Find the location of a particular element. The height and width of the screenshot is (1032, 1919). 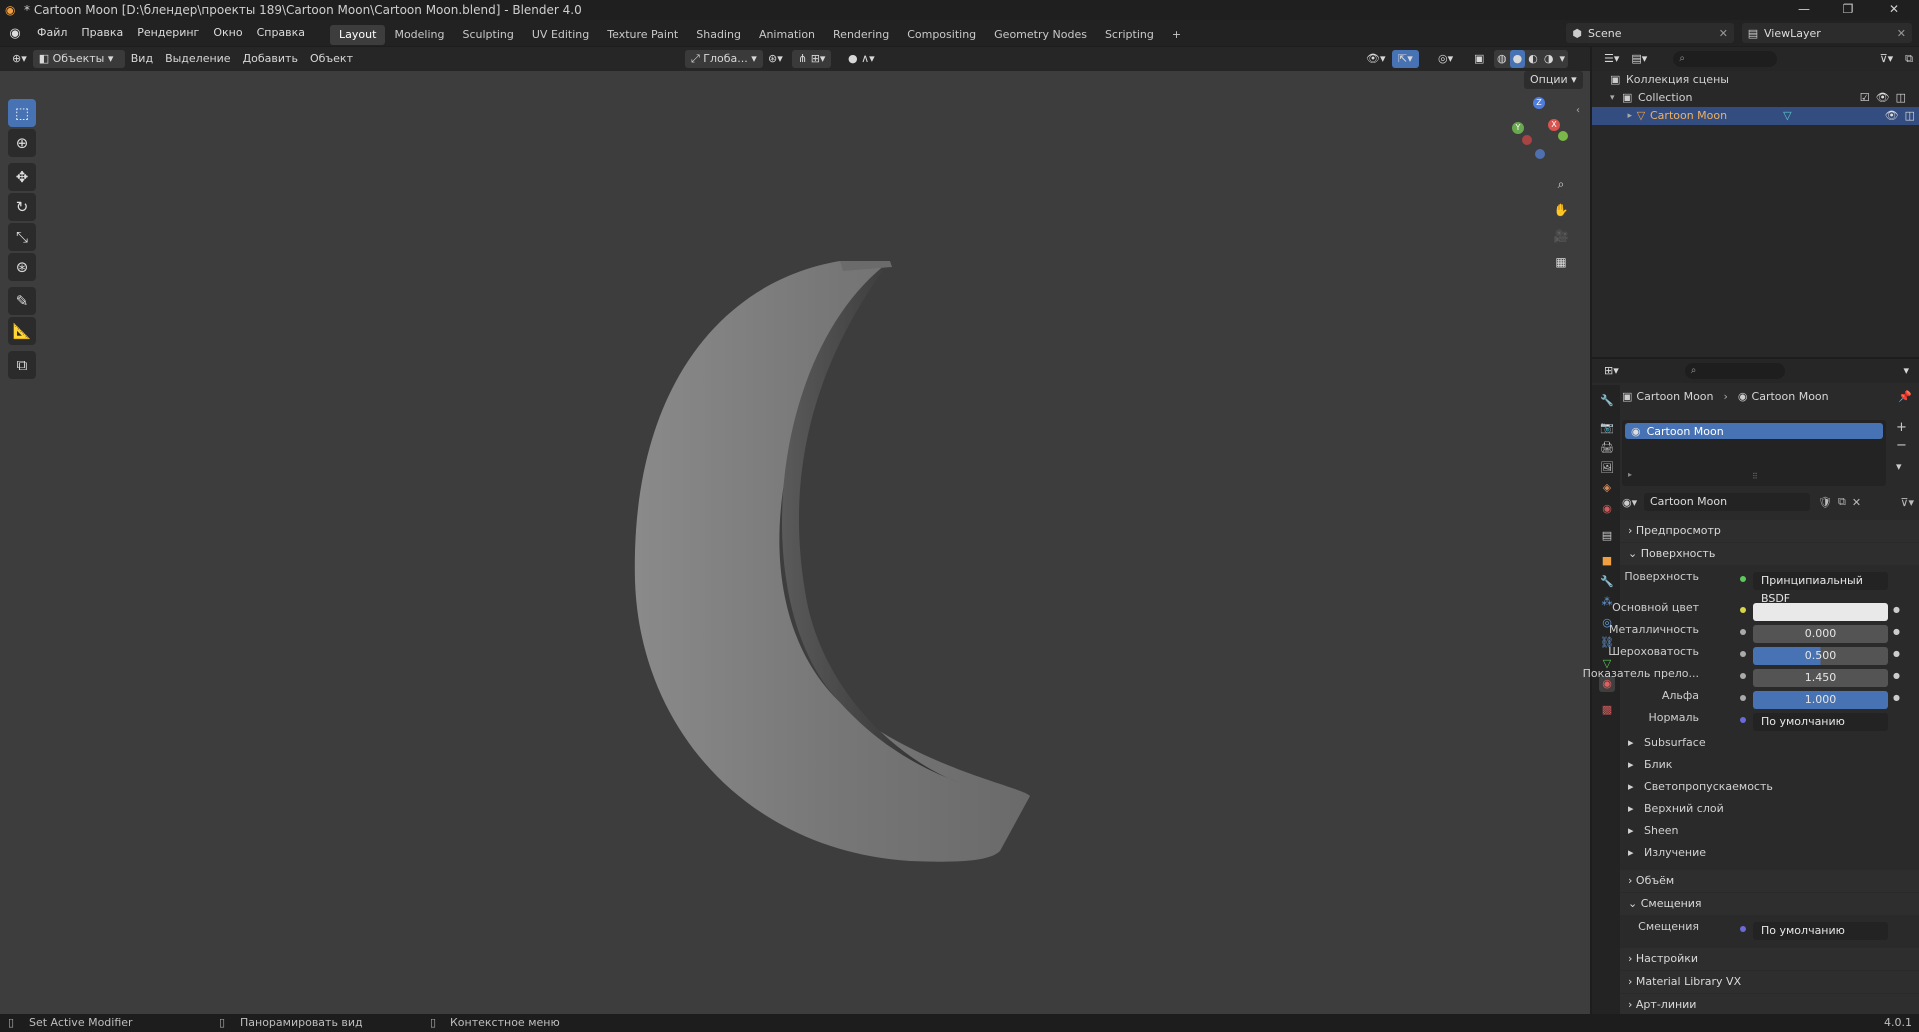

menu-edit: Правка is located at coordinates (102, 33).